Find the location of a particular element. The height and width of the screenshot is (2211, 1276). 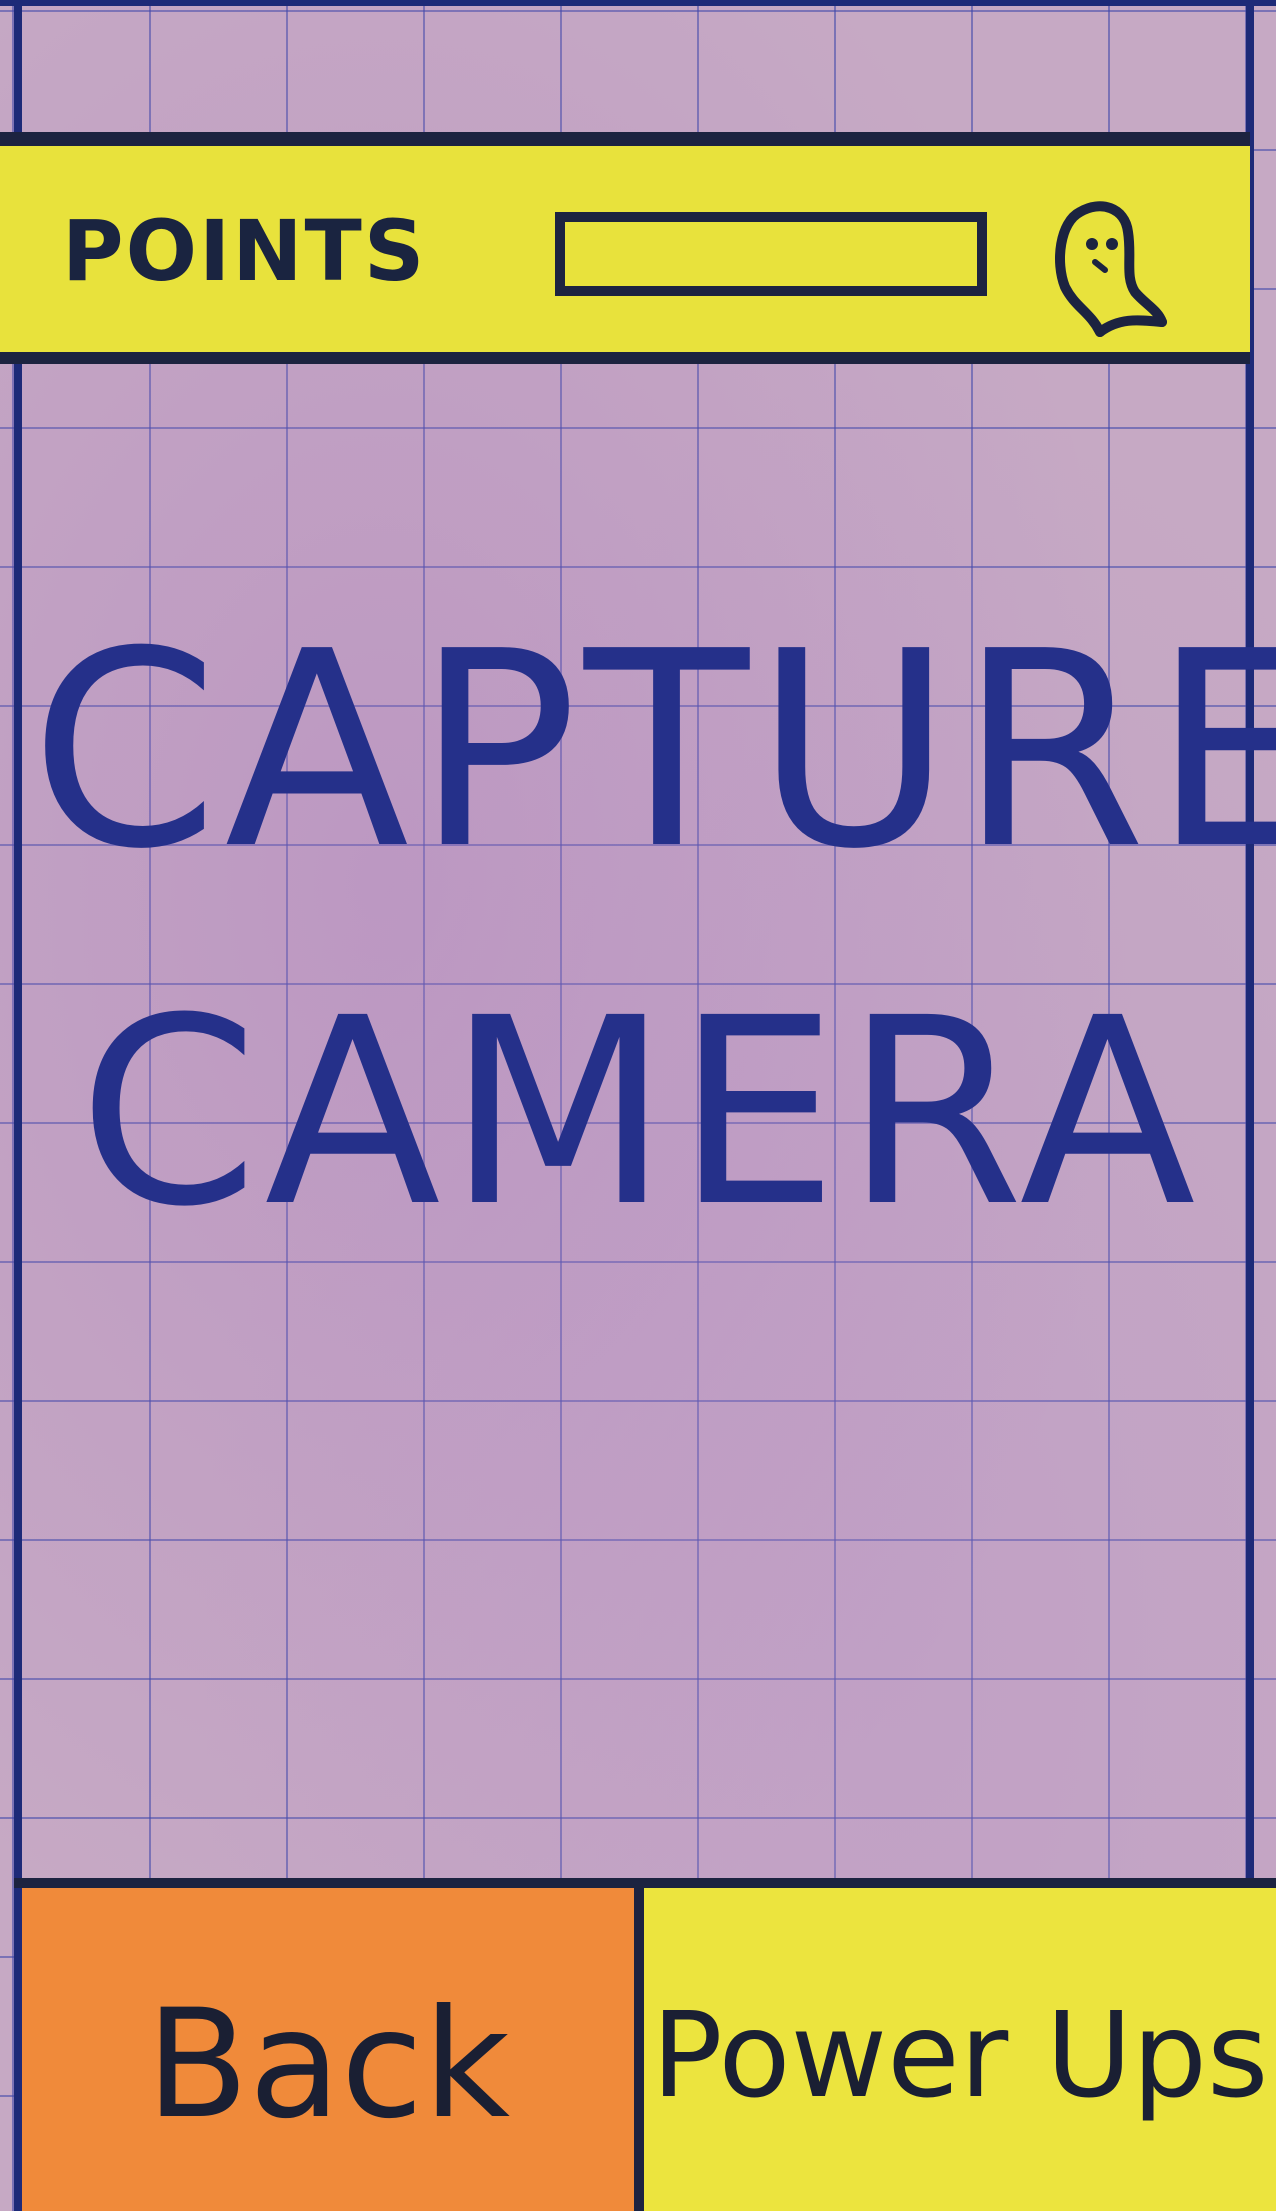

points-progress-bar is located at coordinates (771, 254).